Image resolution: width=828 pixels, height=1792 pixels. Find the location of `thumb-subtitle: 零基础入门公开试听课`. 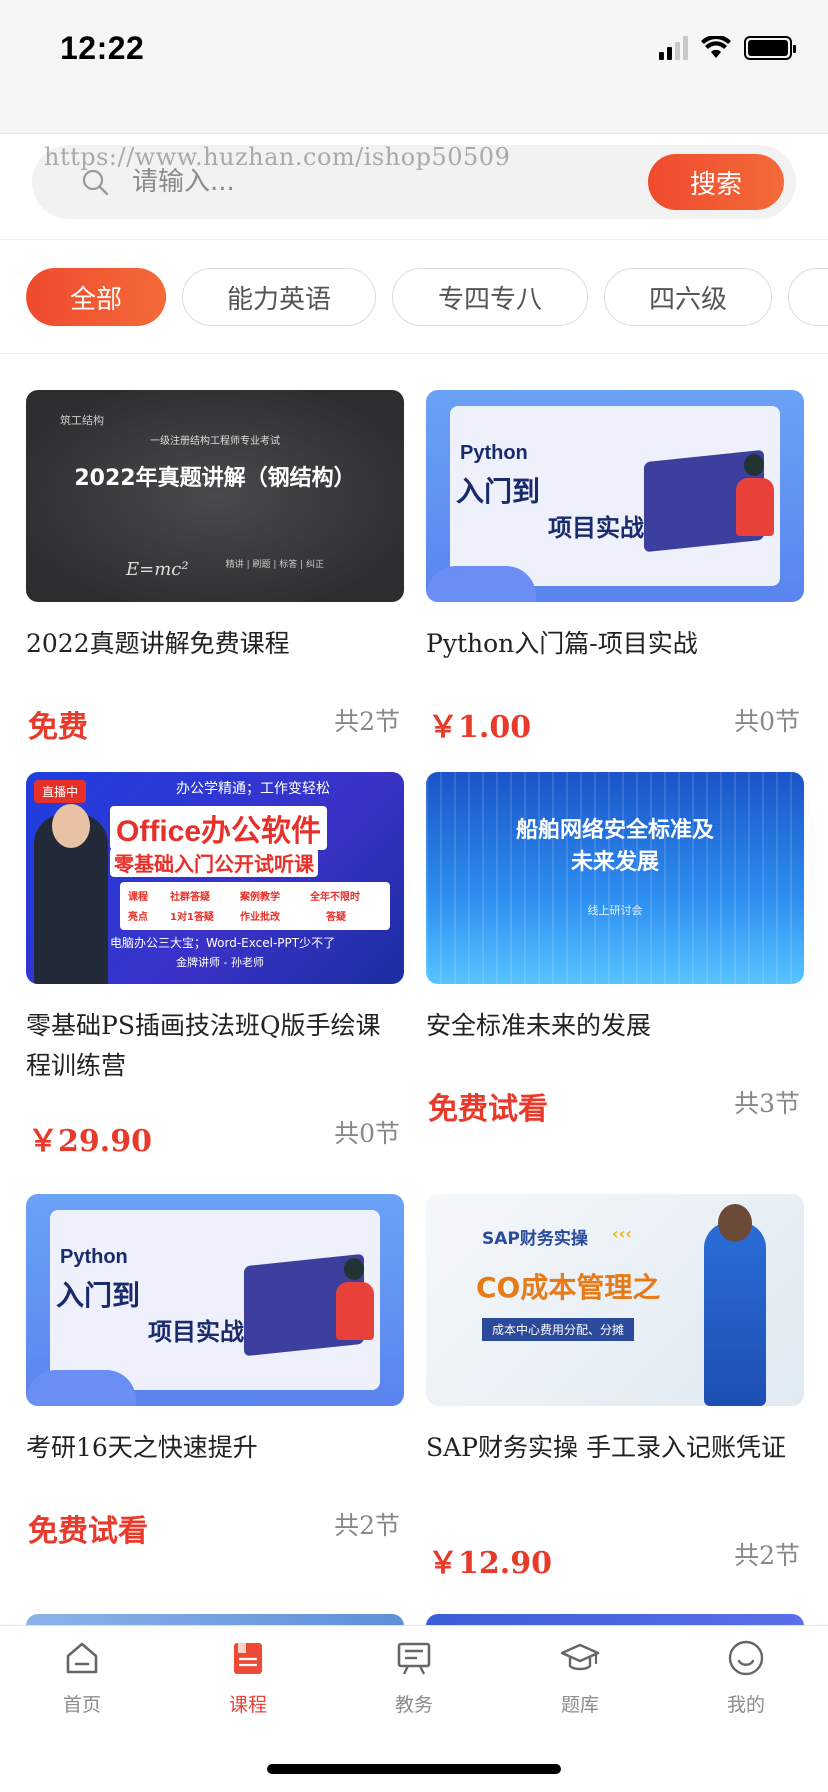

thumb-subtitle: 零基础入门公开试听课 is located at coordinates (214, 862).